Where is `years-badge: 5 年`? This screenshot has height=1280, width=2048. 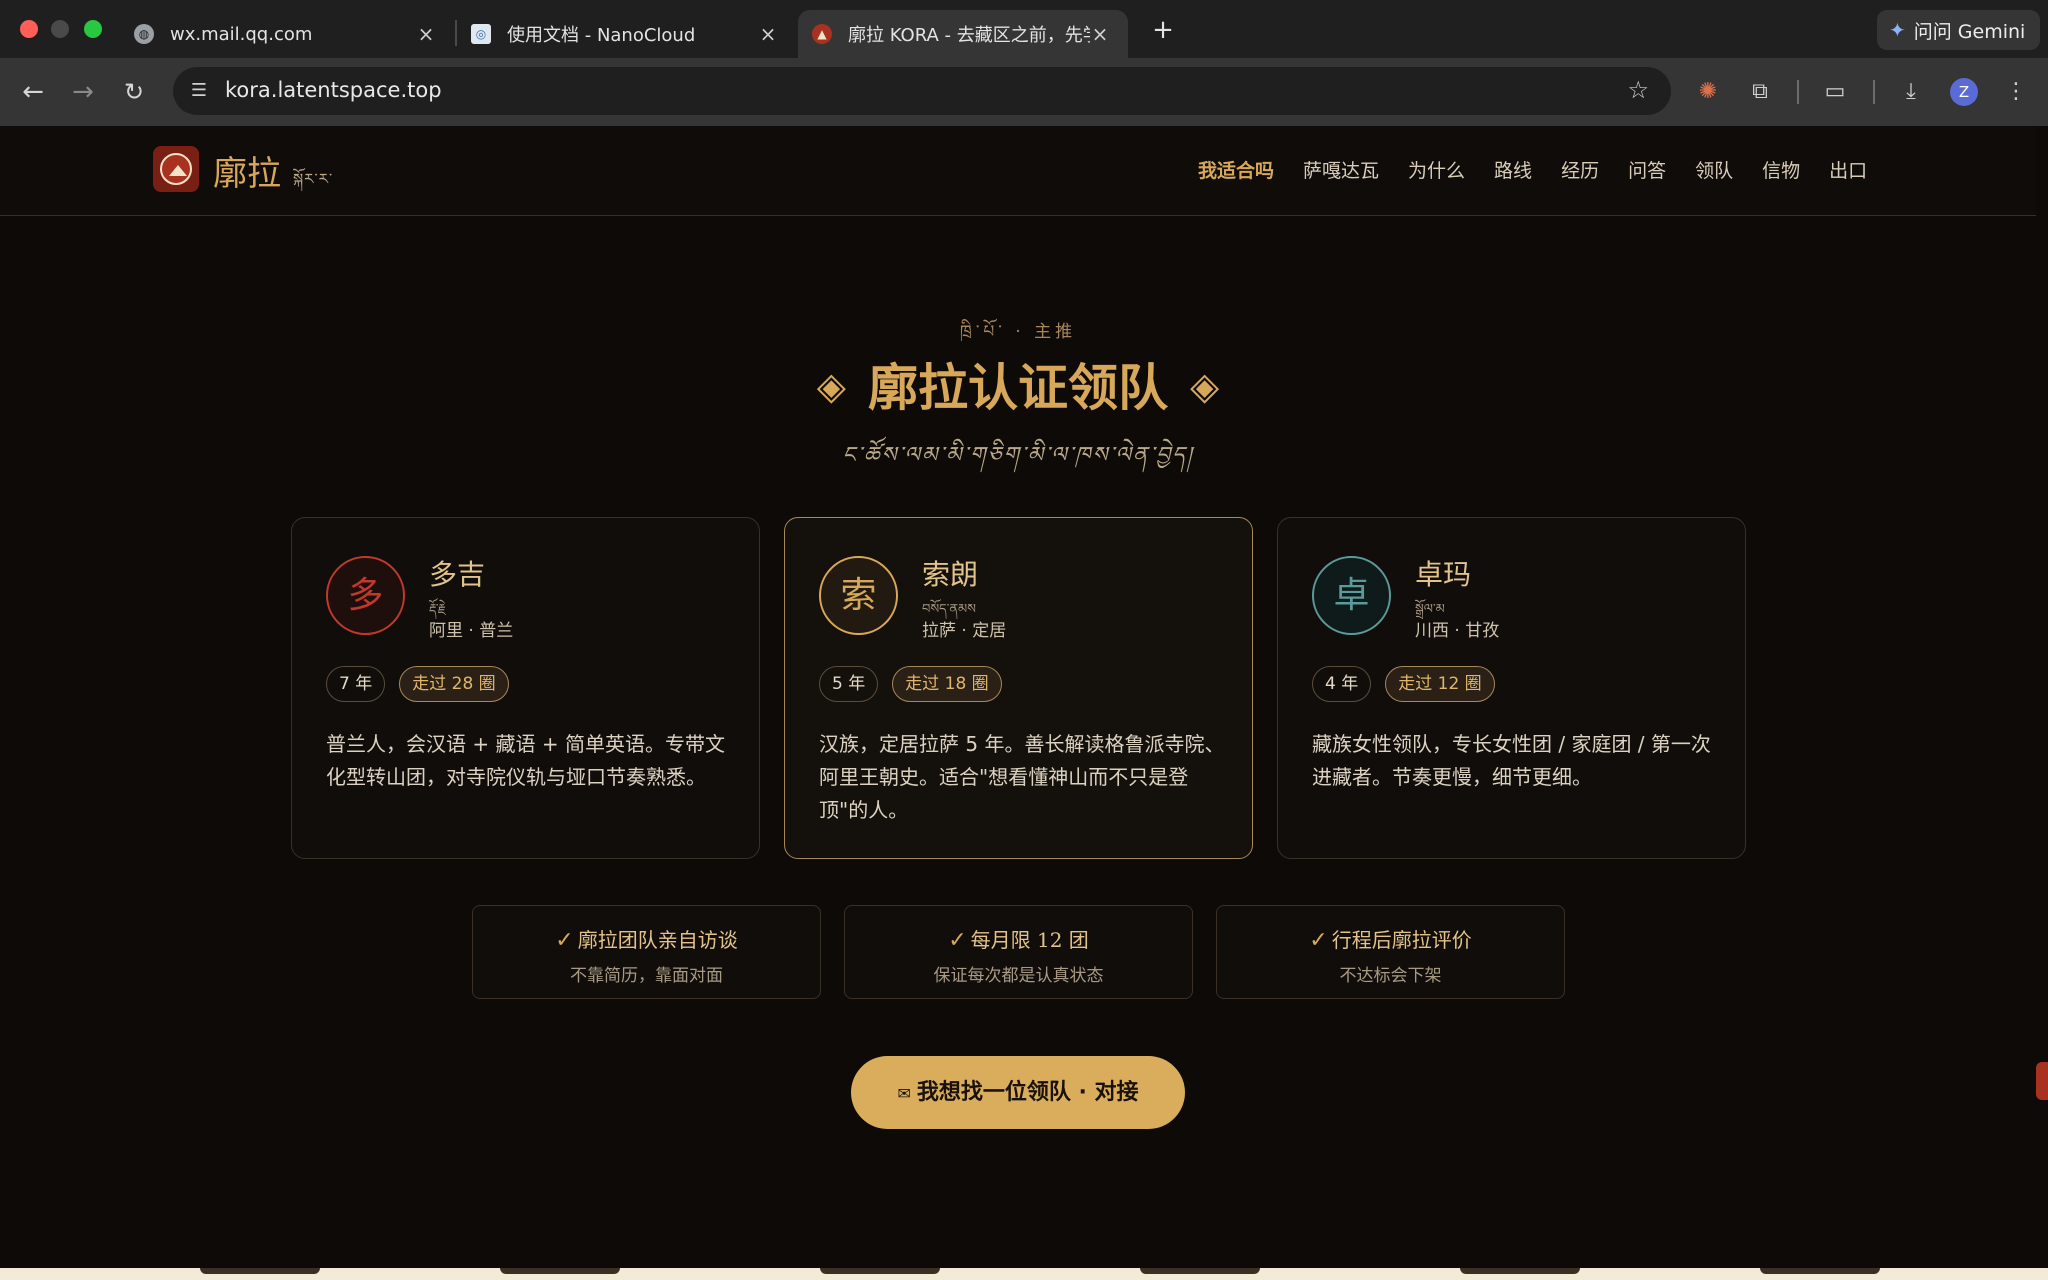 years-badge: 5 年 is located at coordinates (849, 684).